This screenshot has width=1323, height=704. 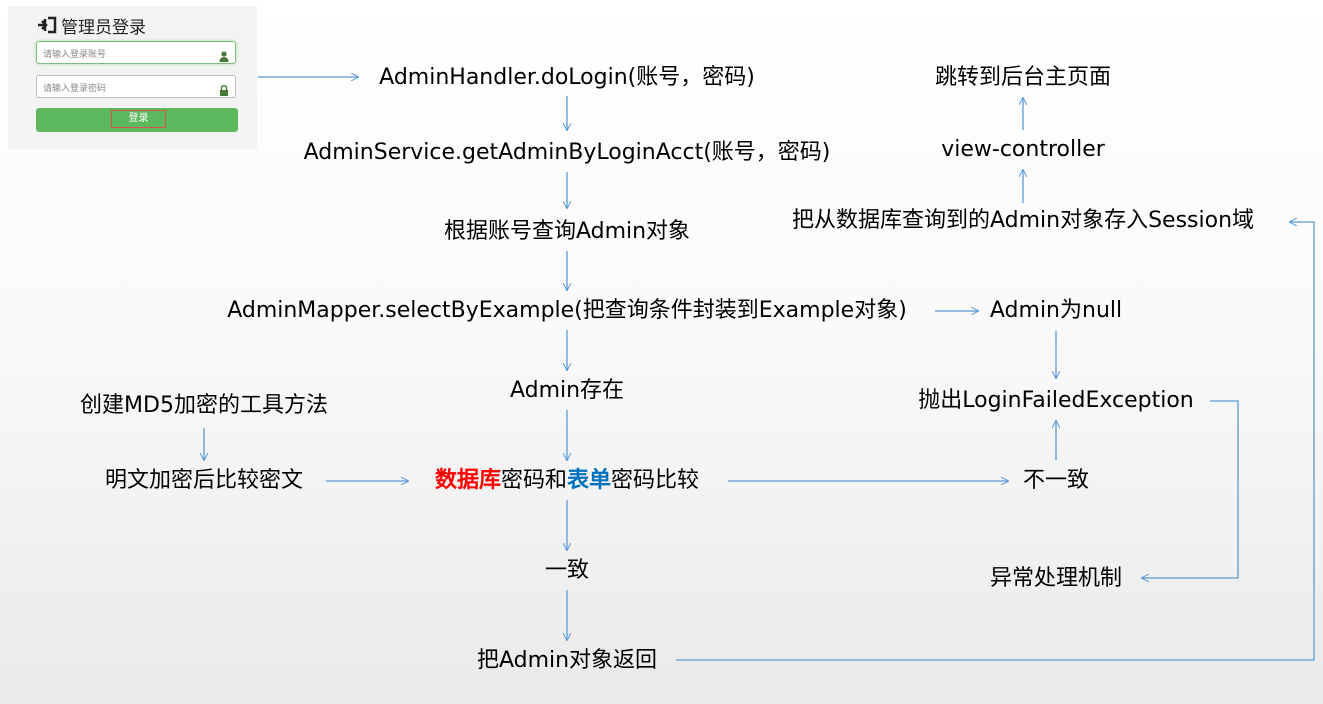 What do you see at coordinates (1056, 310) in the screenshot?
I see `node-admin-null: Admin为null` at bounding box center [1056, 310].